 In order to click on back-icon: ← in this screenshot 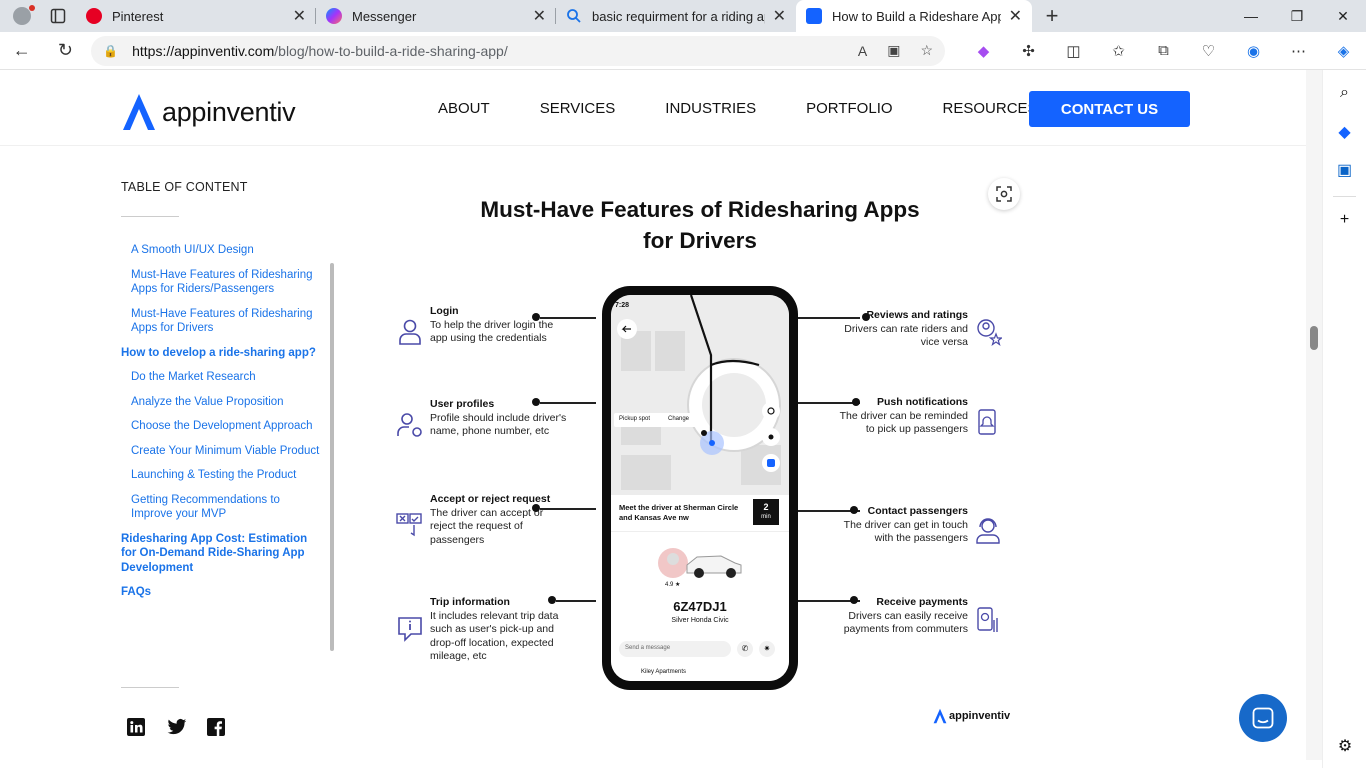, I will do `click(22, 50)`.